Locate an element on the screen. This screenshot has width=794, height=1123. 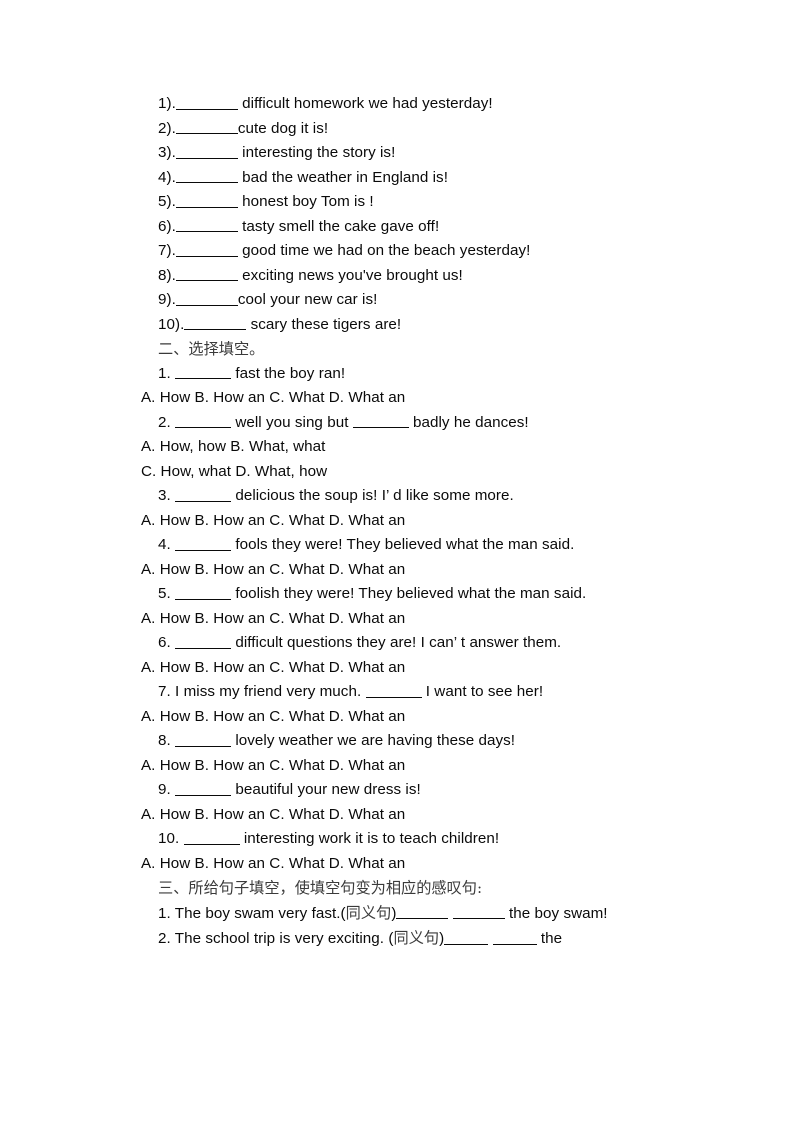
section-one-item: 6). tasty smell the cake gave off! is located at coordinates (412, 227).